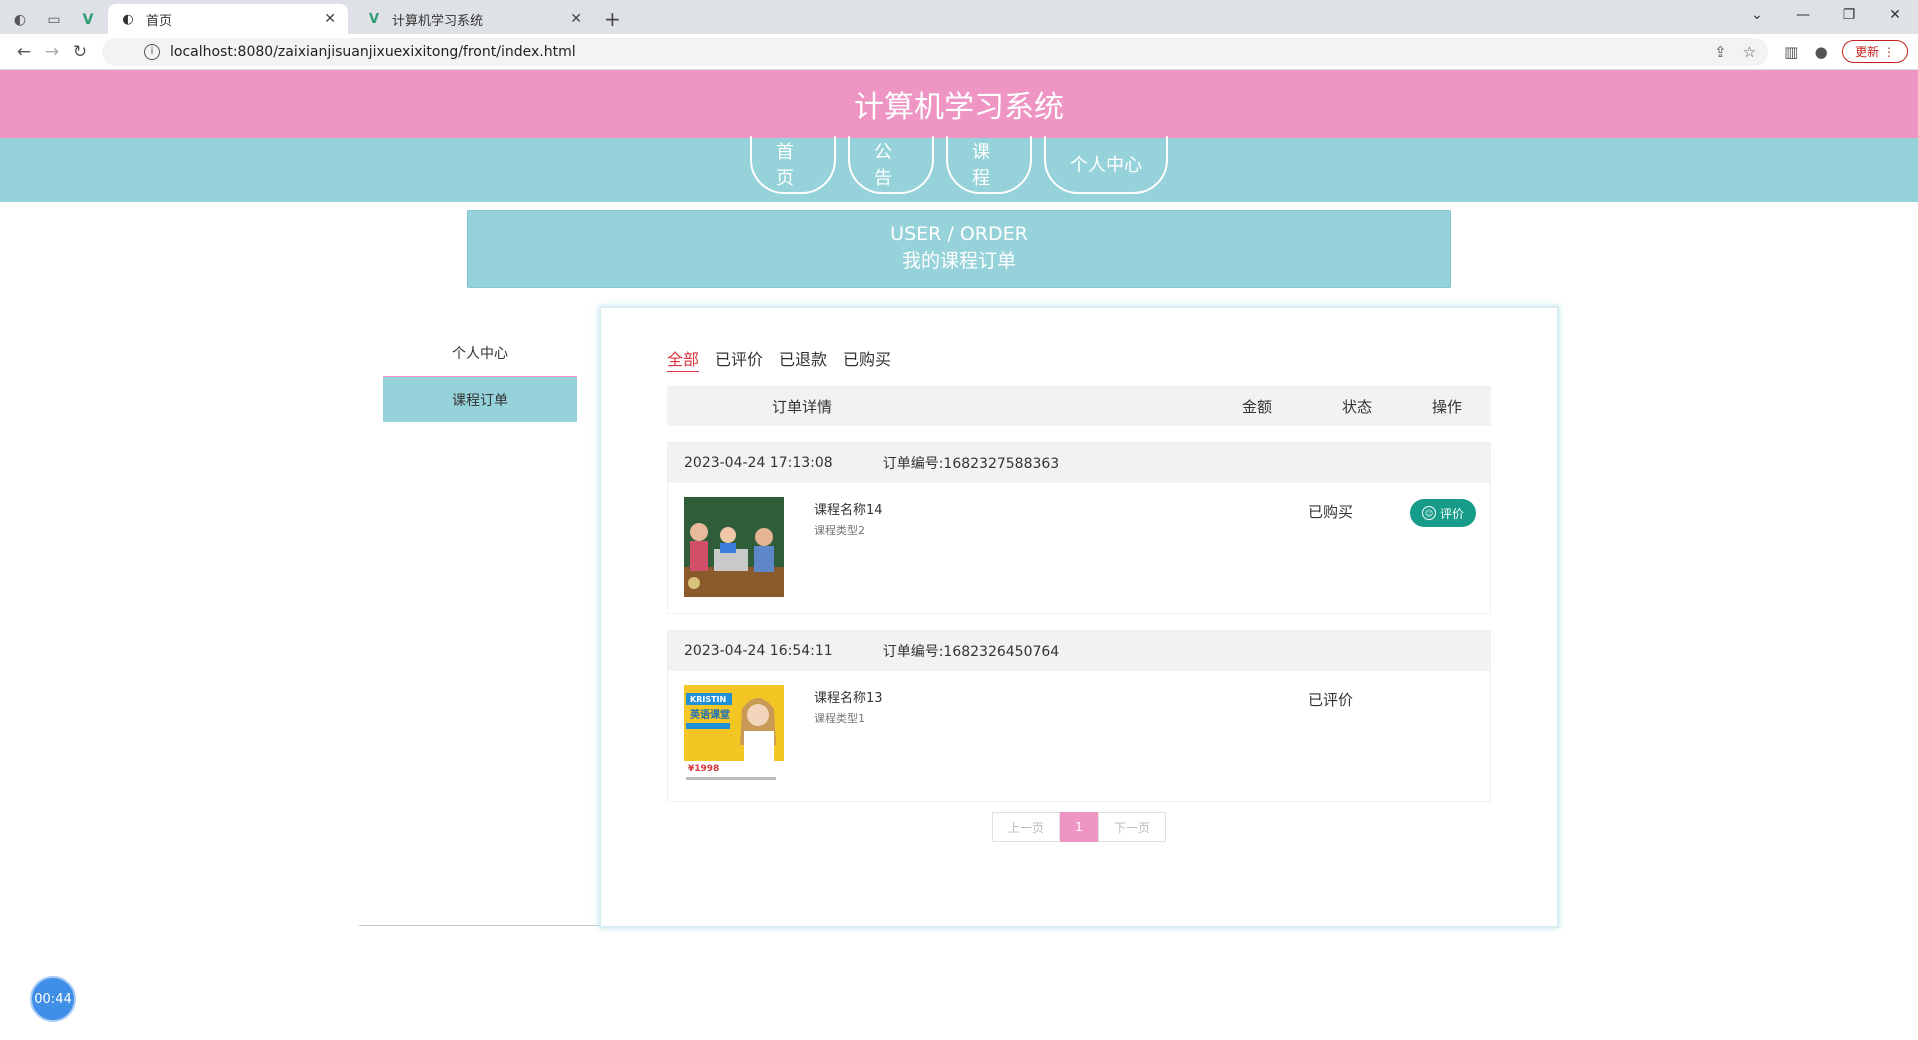 This screenshot has width=1918, height=1040. What do you see at coordinates (1106, 165) in the screenshot?
I see `nav-user-center: 个人中心` at bounding box center [1106, 165].